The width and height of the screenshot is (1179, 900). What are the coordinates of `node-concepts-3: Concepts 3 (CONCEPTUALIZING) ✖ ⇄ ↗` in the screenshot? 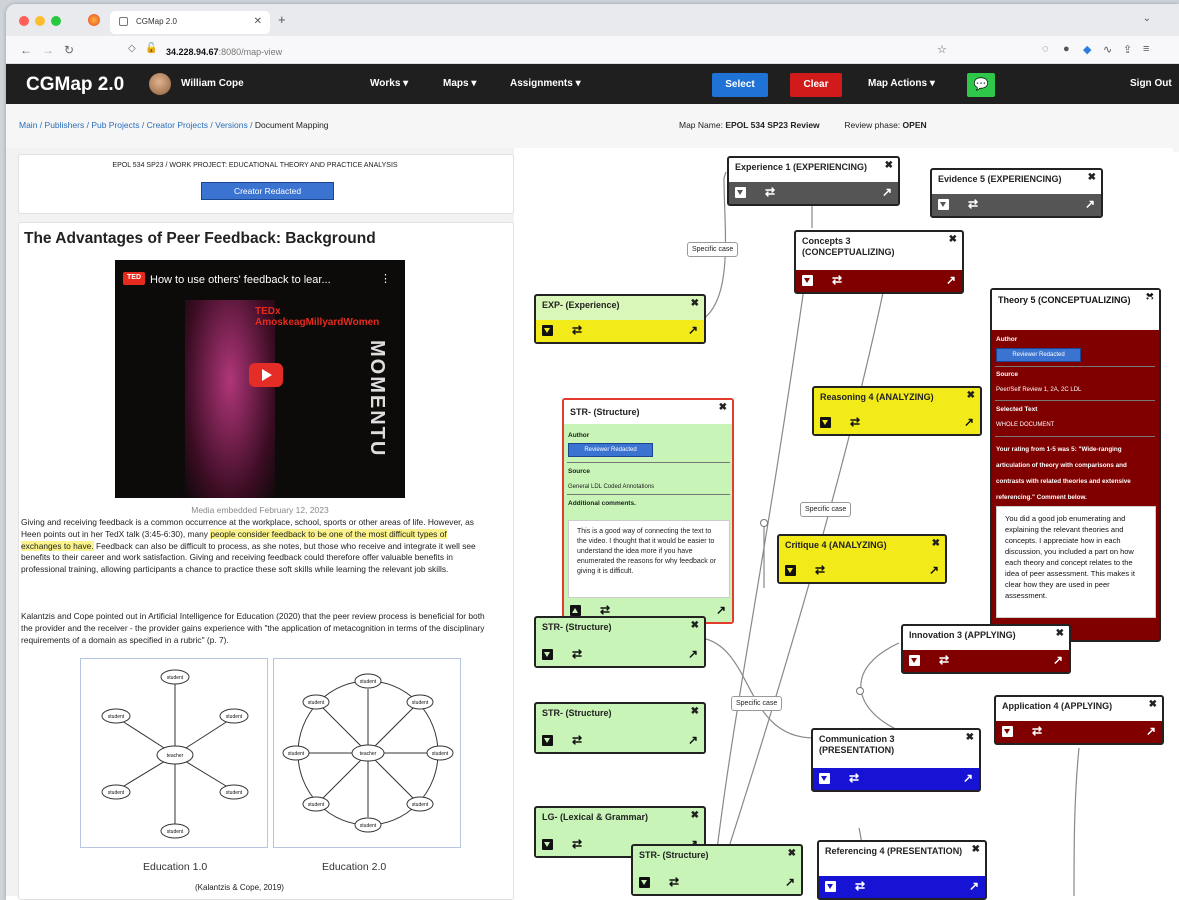 It's located at (879, 262).